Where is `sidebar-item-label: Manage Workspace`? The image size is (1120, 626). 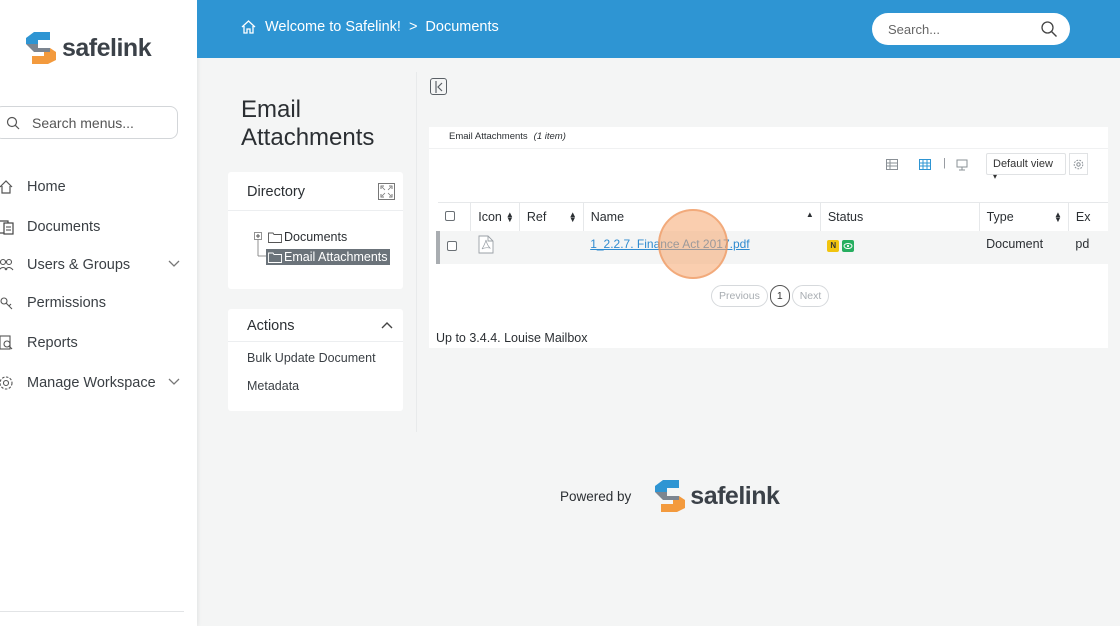 sidebar-item-label: Manage Workspace is located at coordinates (91, 383).